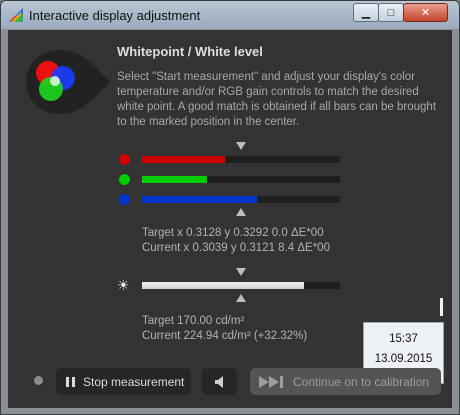 The height and width of the screenshot is (415, 460). What do you see at coordinates (241, 298) in the screenshot?
I see `luminance-marker-bottom-icon` at bounding box center [241, 298].